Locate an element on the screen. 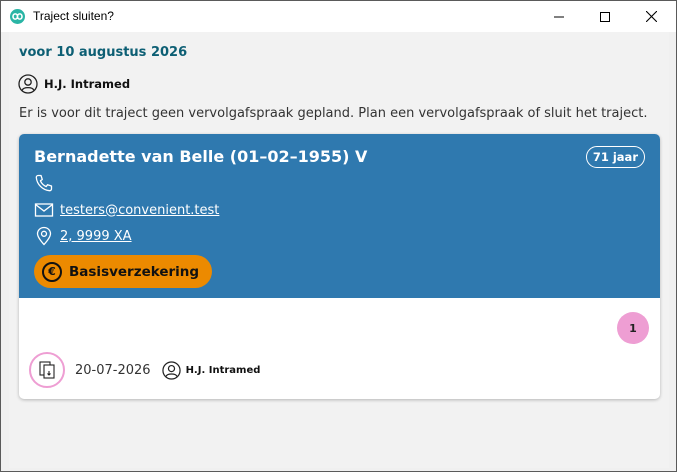 The height and width of the screenshot is (472, 677). address-row: 2, 9999 XA is located at coordinates (83, 236).